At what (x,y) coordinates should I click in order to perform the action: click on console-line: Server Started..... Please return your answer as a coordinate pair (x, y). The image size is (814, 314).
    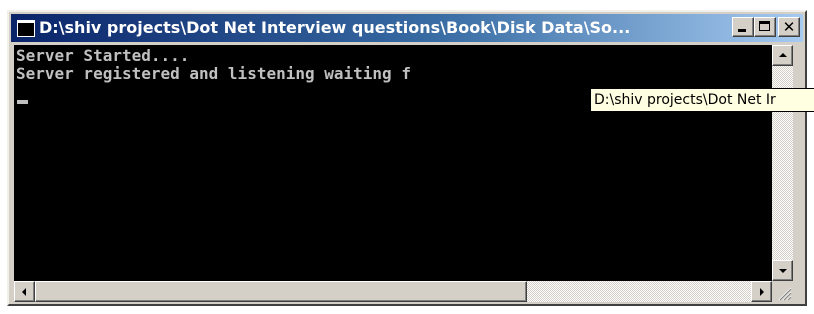
    Looking at the image, I should click on (103, 55).